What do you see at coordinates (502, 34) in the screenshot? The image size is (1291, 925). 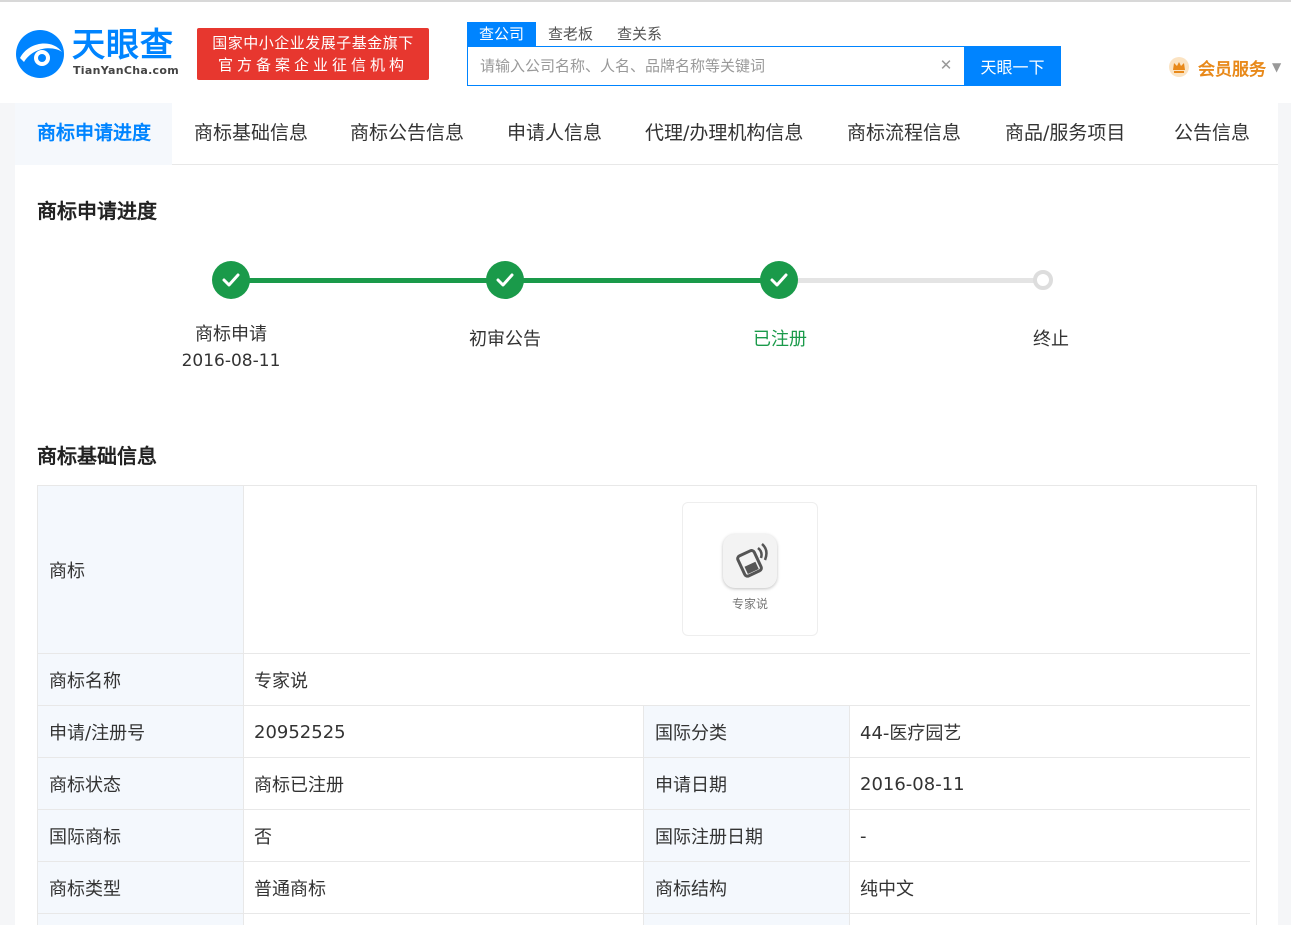 I see `tab-search-company: 查公司` at bounding box center [502, 34].